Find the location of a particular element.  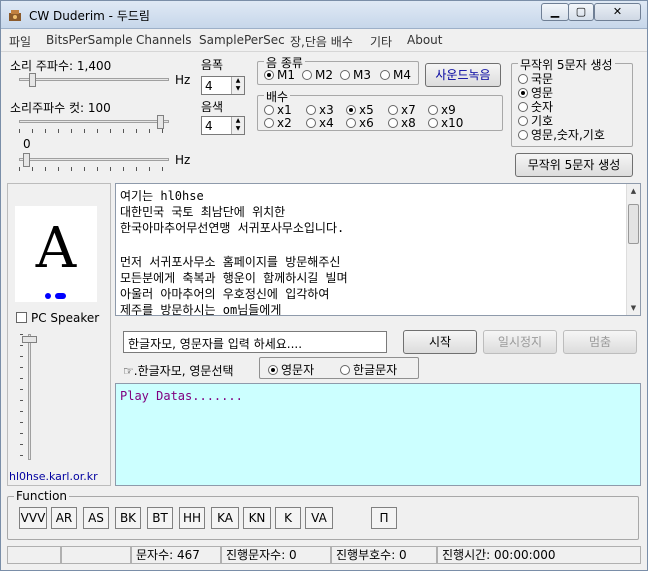

function-panel: Function VVV AR AS BK BT HH KA KN K VA Π is located at coordinates (324, 516).